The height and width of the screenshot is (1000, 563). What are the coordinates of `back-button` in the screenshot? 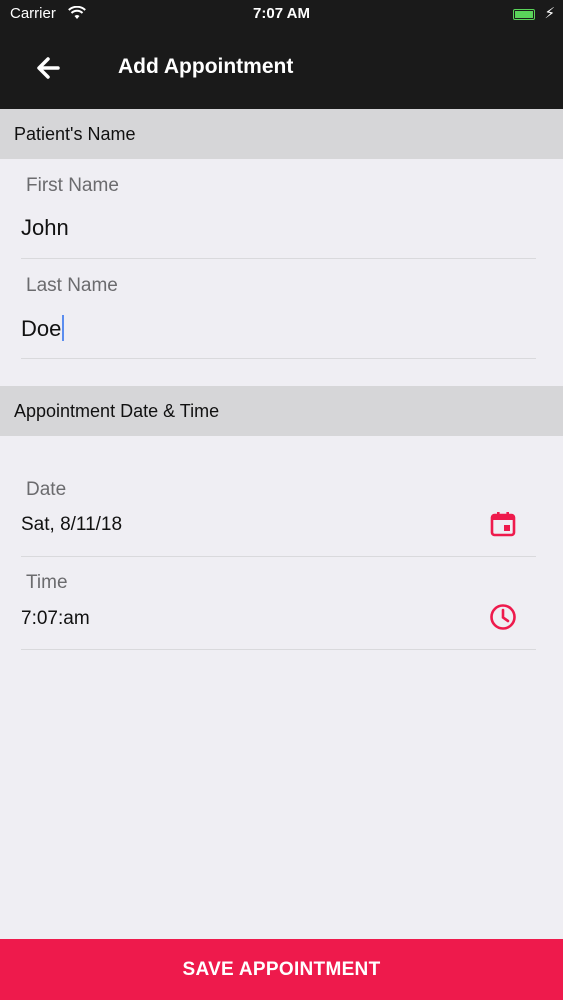 It's located at (50, 68).